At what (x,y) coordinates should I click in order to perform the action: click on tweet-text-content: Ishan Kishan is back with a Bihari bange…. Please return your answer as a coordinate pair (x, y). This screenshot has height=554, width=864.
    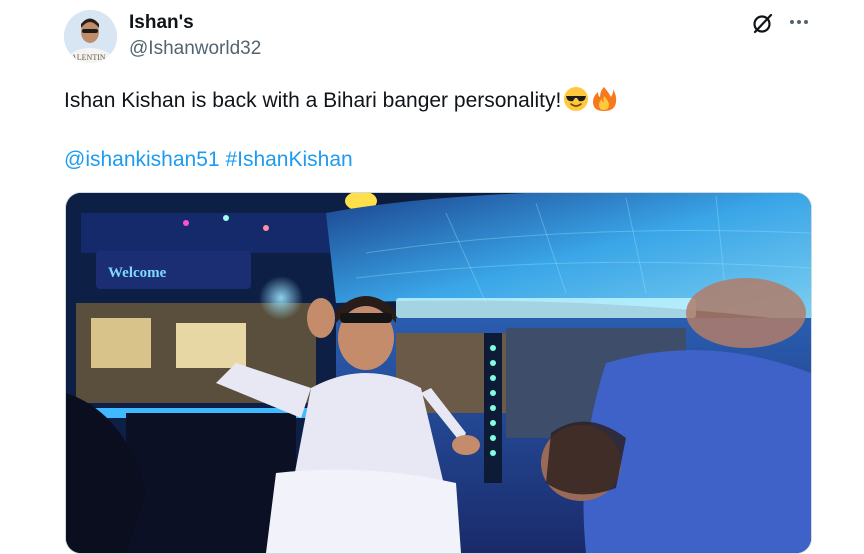
    Looking at the image, I should click on (313, 100).